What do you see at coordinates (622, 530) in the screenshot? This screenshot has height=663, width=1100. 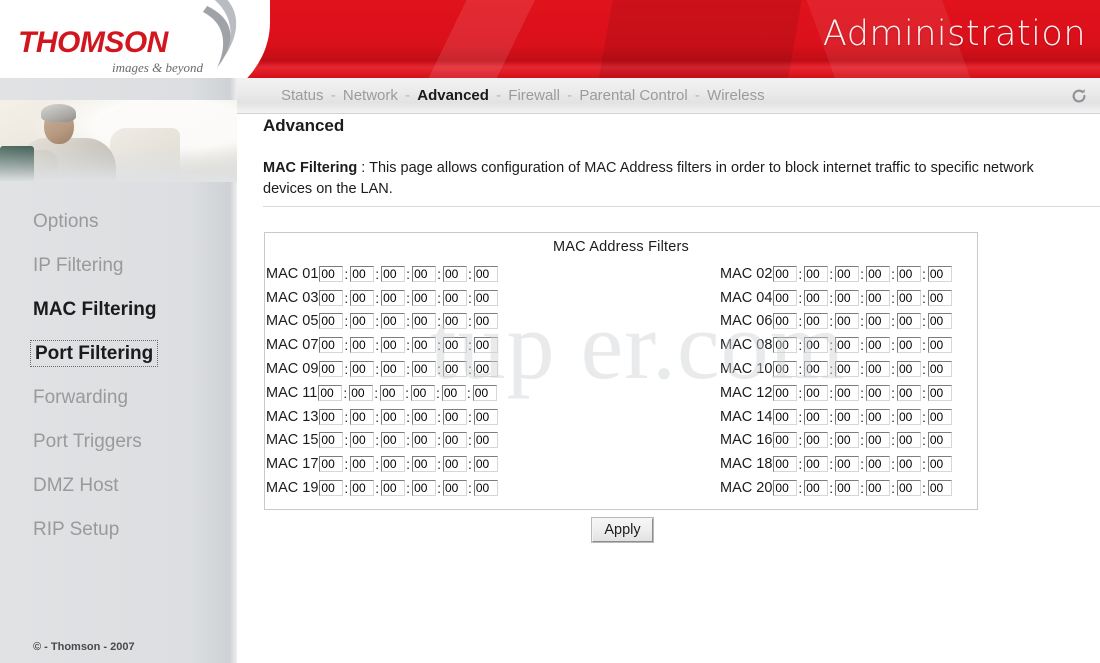 I see `apply-button: Apply` at bounding box center [622, 530].